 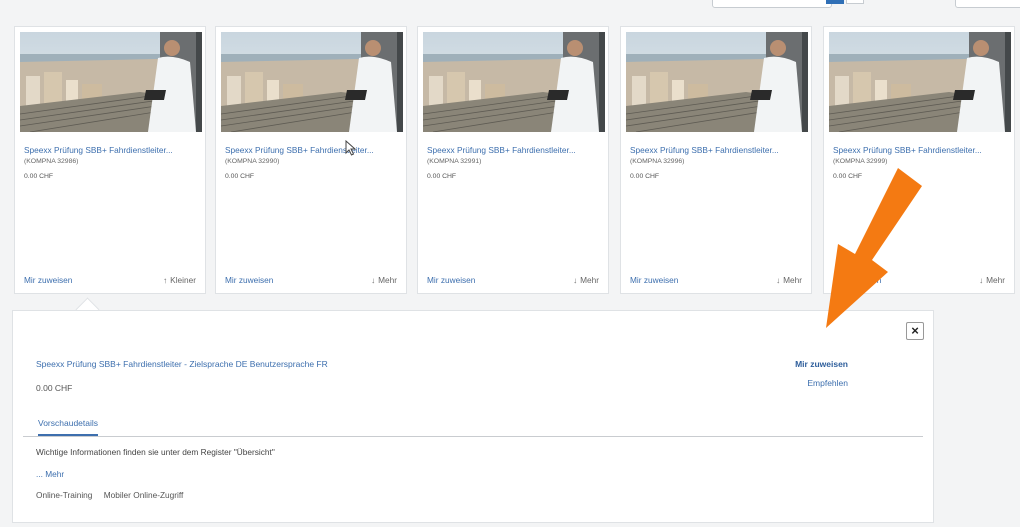 I want to click on mouse-pointer-icon, so click(x=351, y=148).